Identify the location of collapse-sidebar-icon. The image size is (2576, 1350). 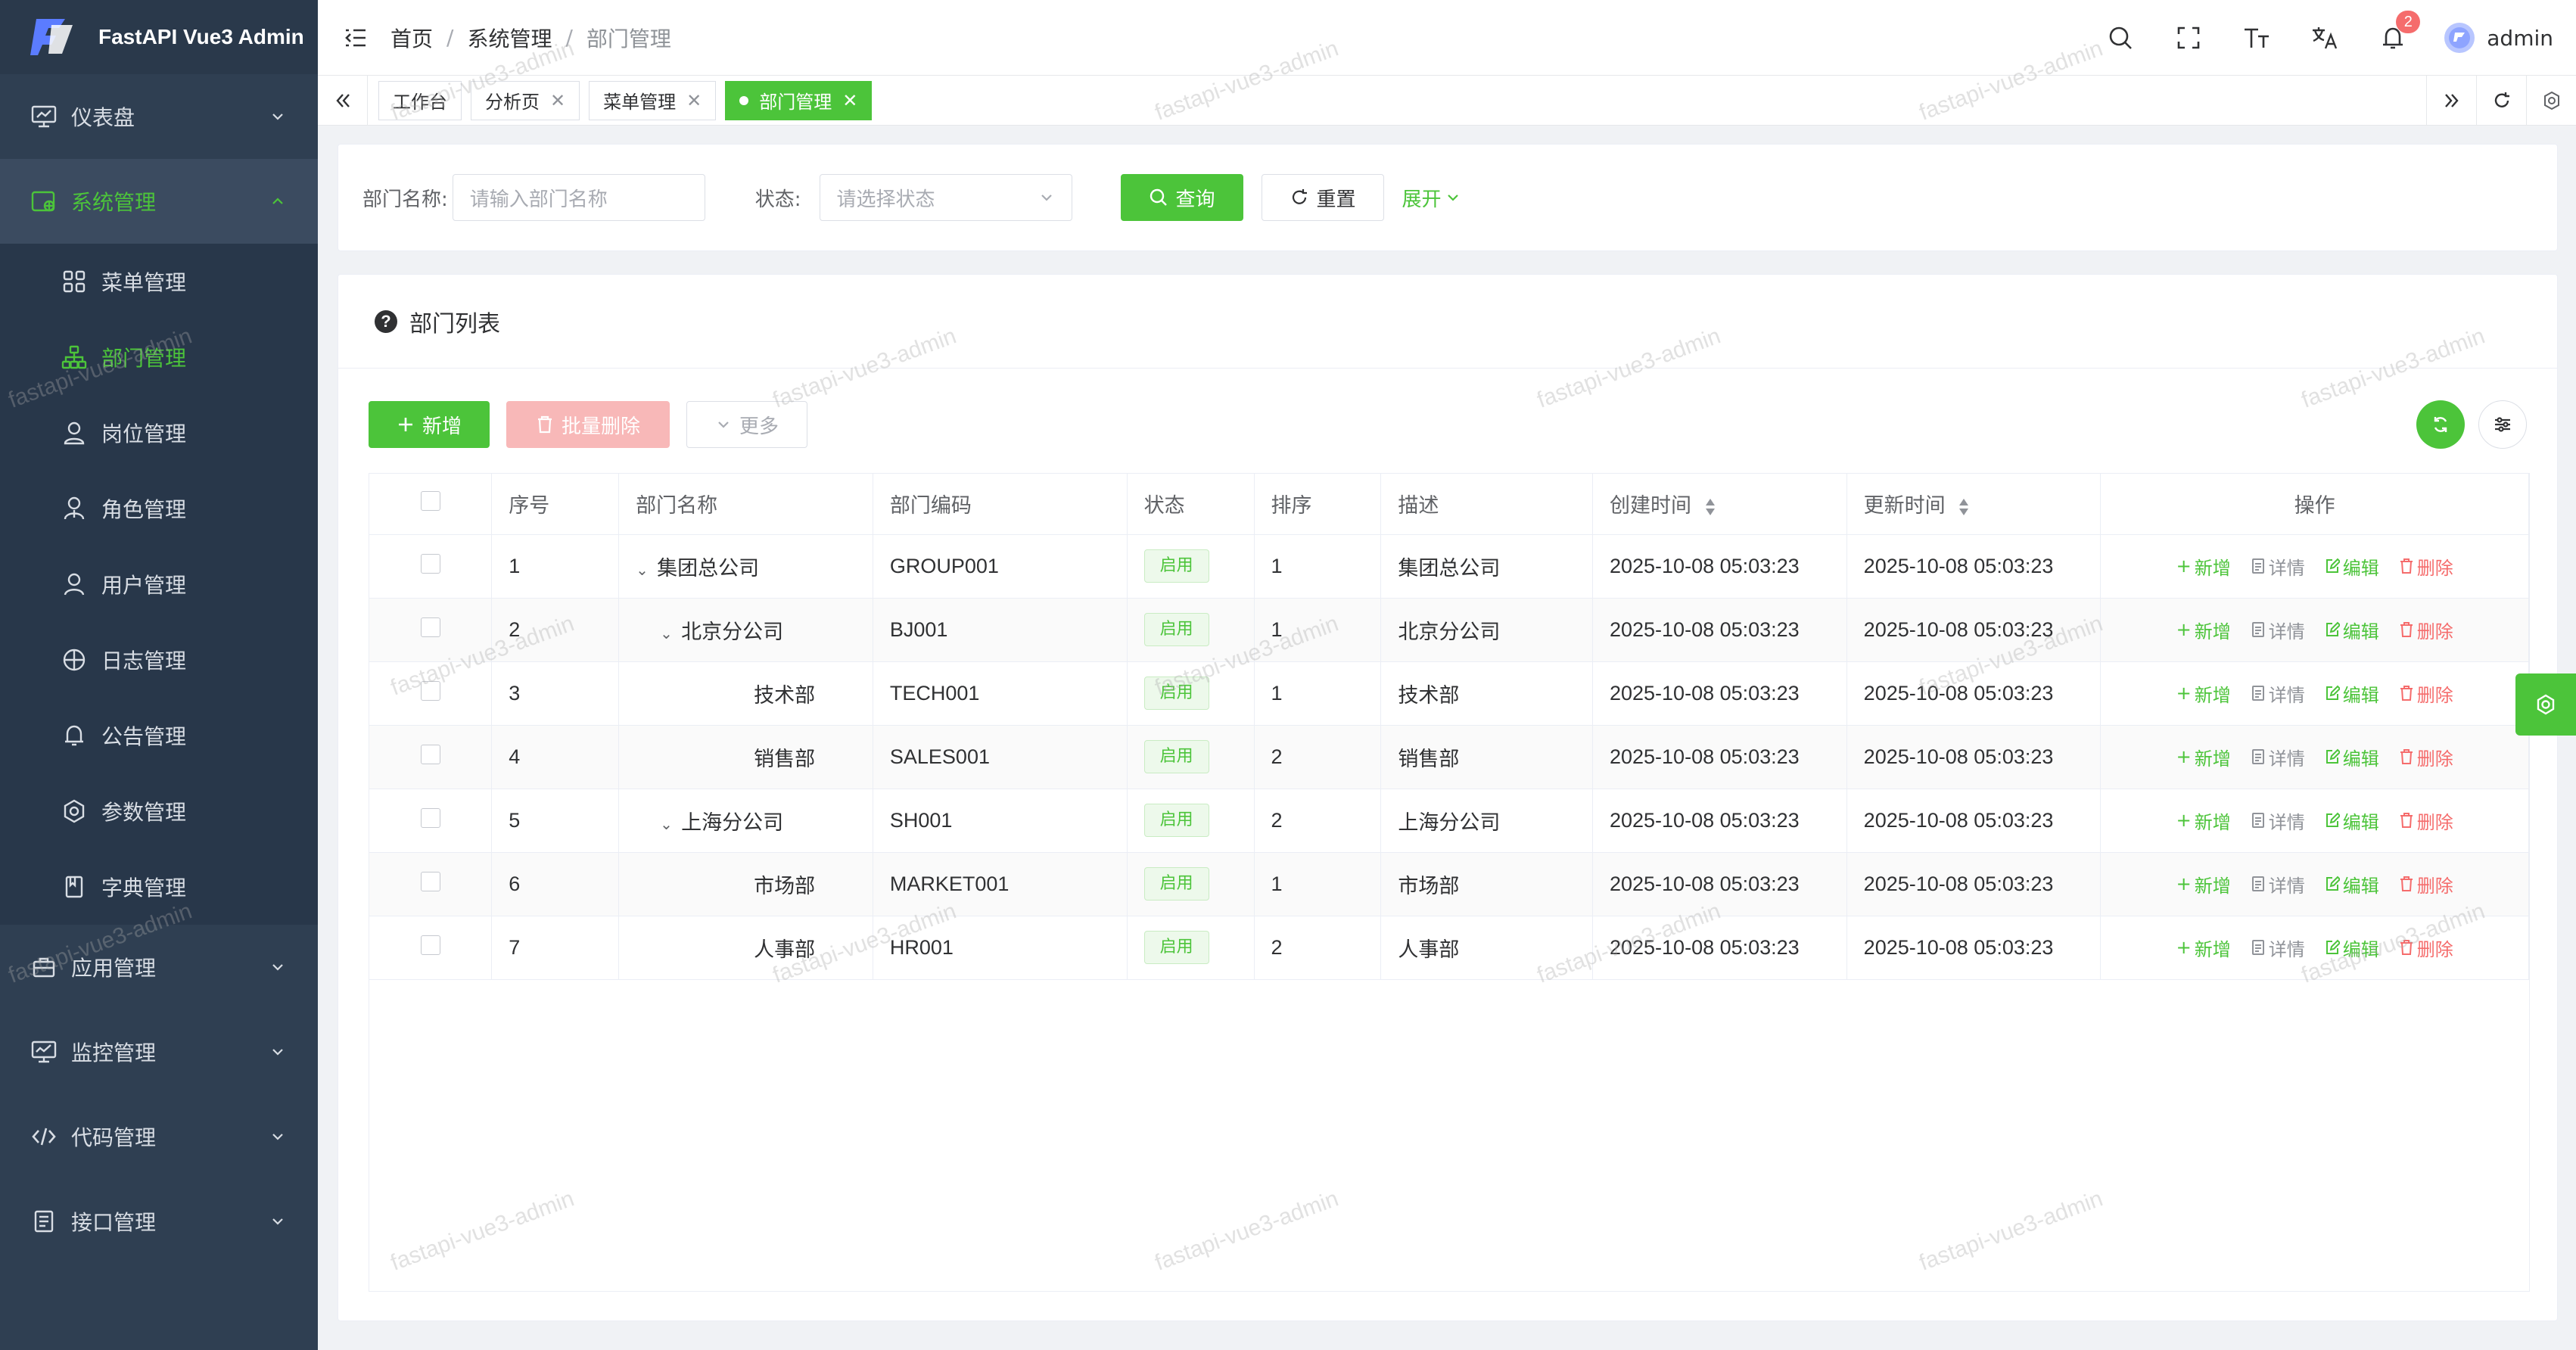
(356, 38).